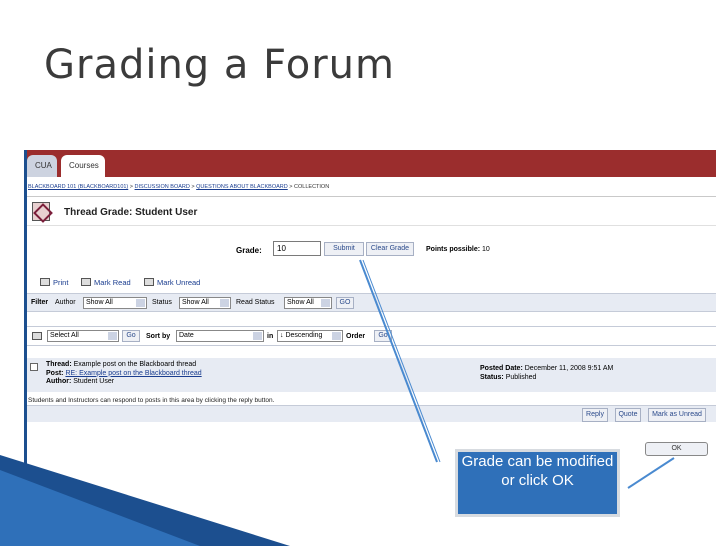 The image size is (728, 546). Describe the element at coordinates (651, 473) in the screenshot. I see `arrow-to-ok-button` at that location.